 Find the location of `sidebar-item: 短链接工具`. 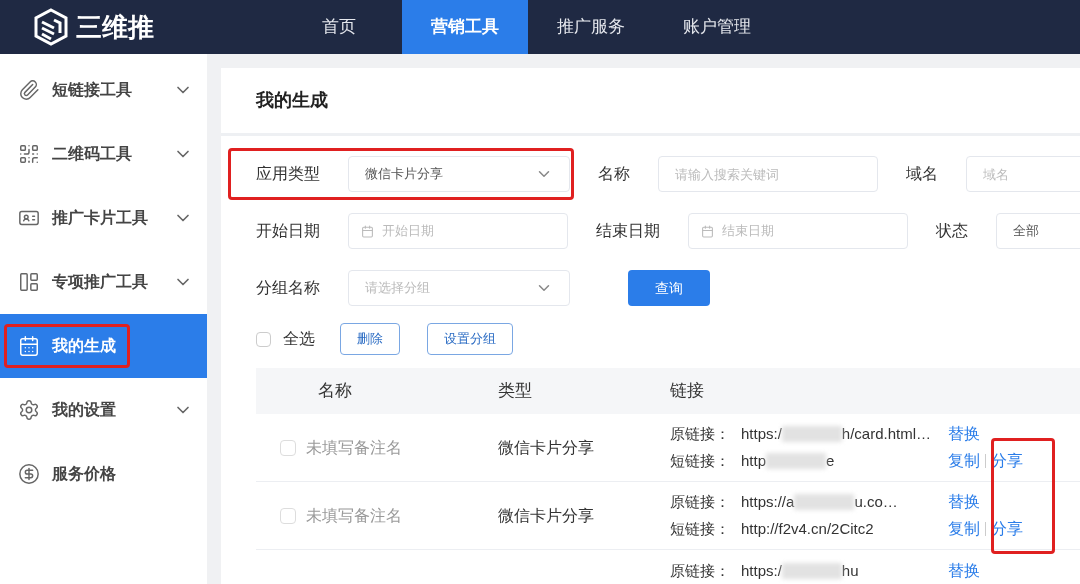

sidebar-item: 短链接工具 is located at coordinates (103, 90).